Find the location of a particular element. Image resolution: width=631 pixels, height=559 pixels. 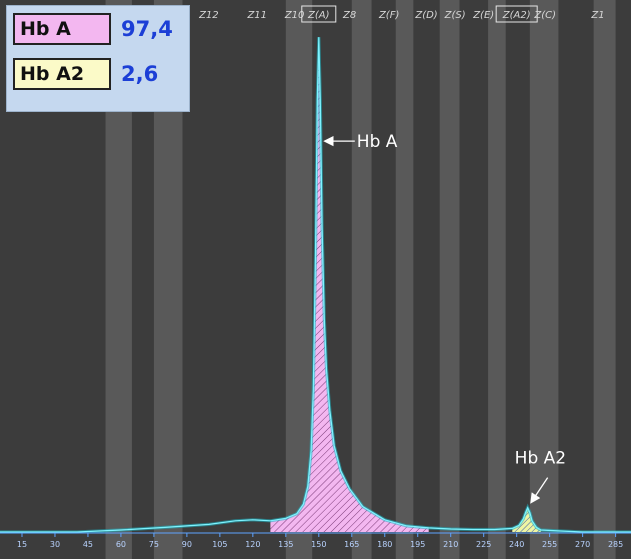

results-legend: Hb A 97,4 Hb A2 2,6 is located at coordinates (98, 58).